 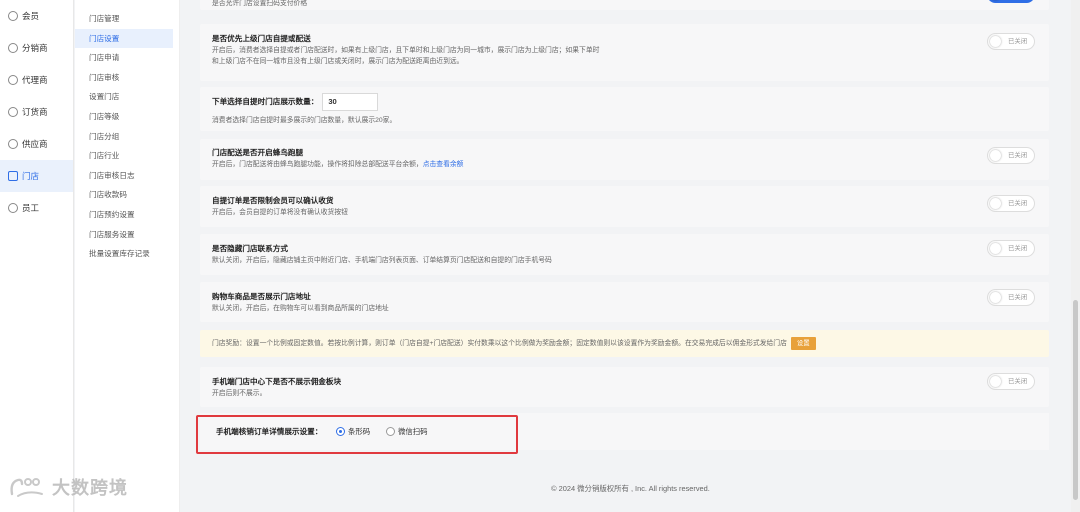 I want to click on reward-settings-button: 设置, so click(x=803, y=343).